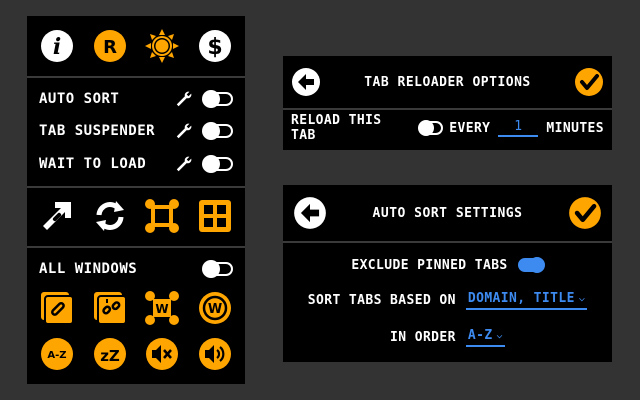 The height and width of the screenshot is (400, 640). I want to click on mute-icon, so click(162, 354).